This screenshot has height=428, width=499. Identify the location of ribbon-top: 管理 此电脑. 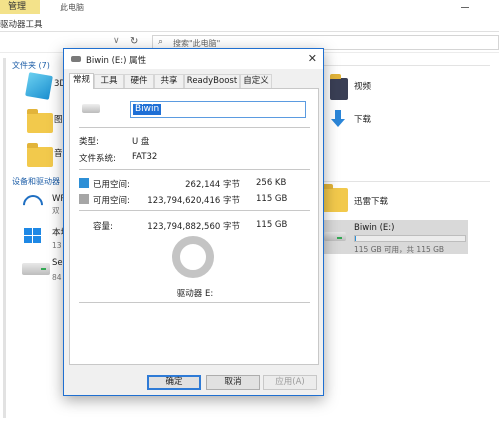
(249, 8).